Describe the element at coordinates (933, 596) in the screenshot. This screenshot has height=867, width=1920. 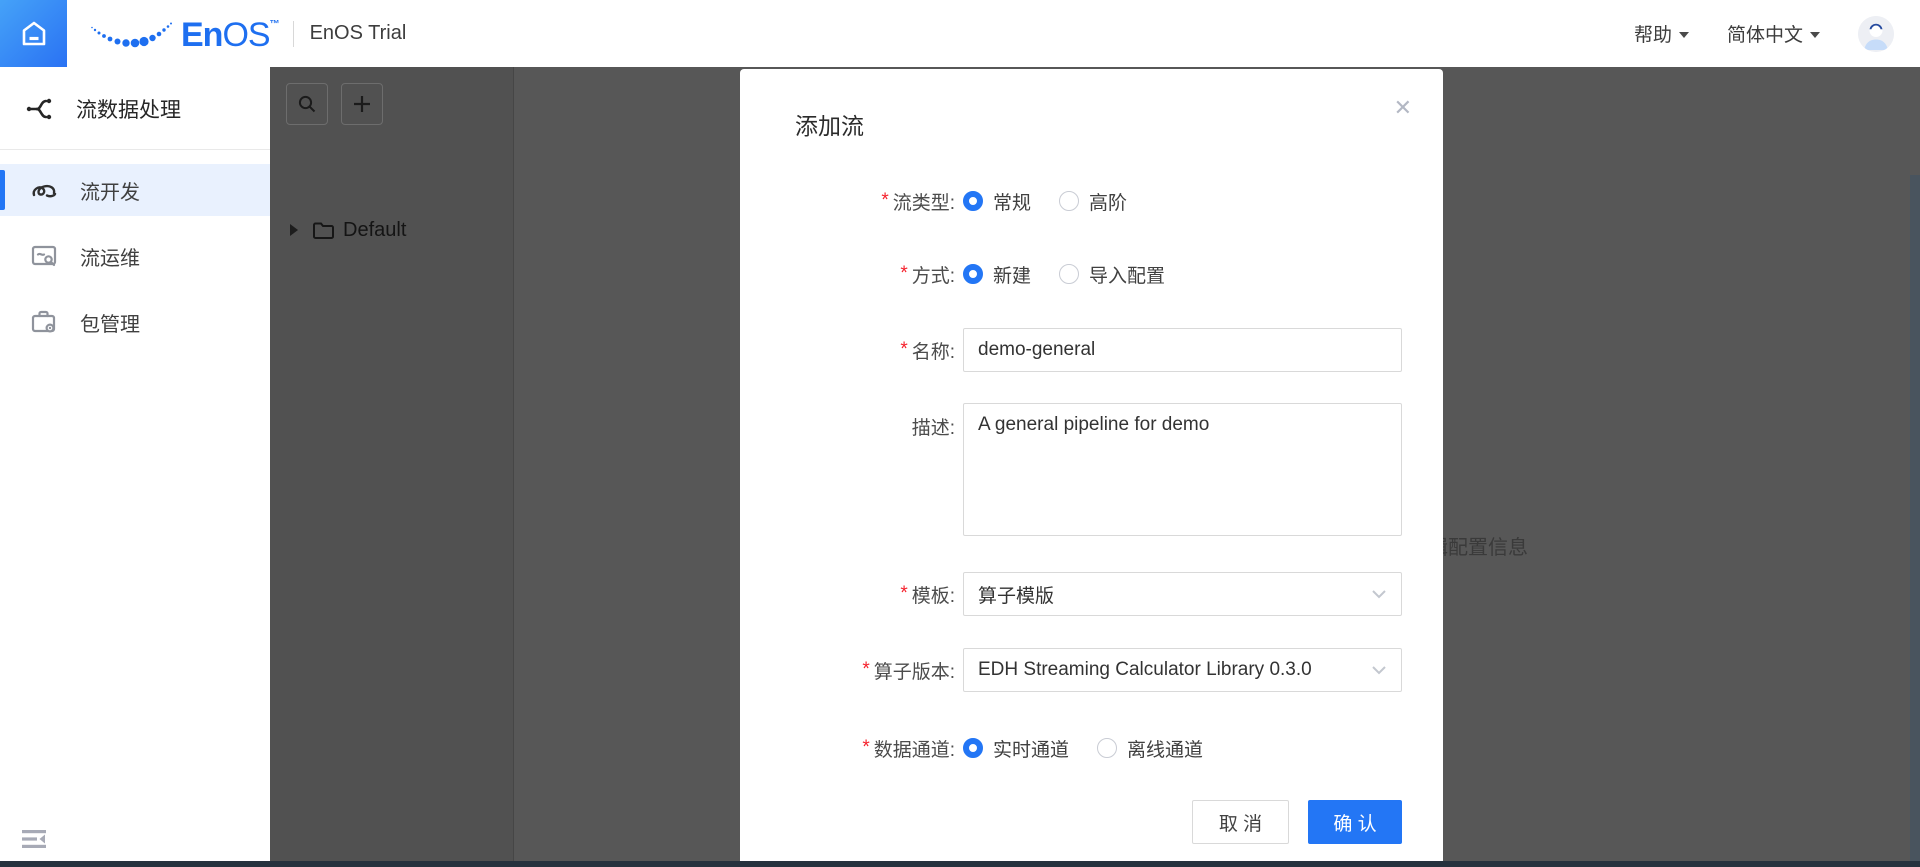
I see `field-label: 模板:` at that location.